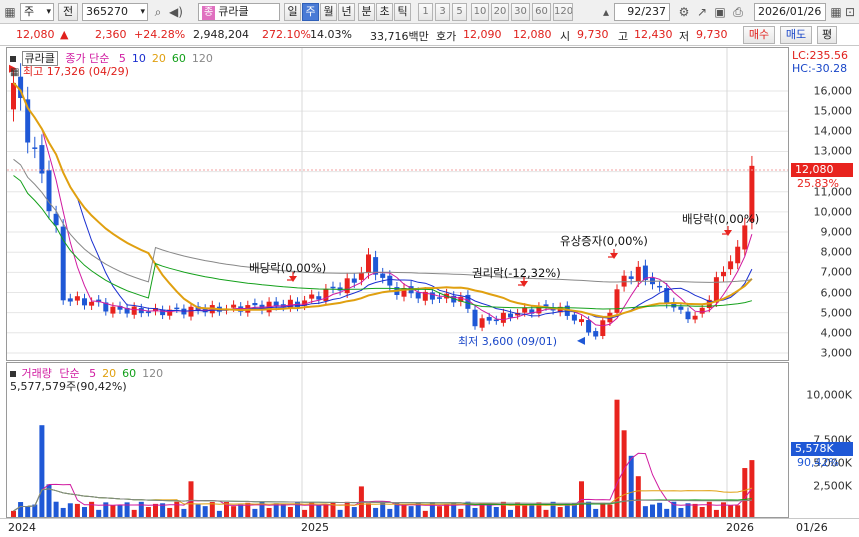 This screenshot has width=859, height=537. Describe the element at coordinates (107, 11) in the screenshot. I see `stock-code-value: 365270` at that location.